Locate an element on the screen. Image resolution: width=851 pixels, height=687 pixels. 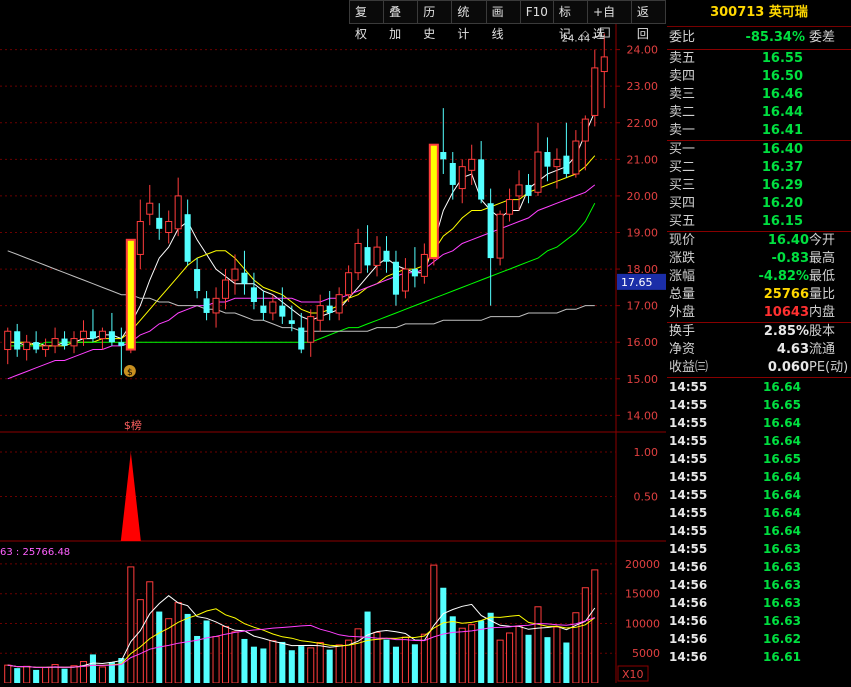
buy-orders: 买一 16.40 买二 16.37 买三 16.29 买四 16.20 买五 16.15 is located at coordinates (759, 186).